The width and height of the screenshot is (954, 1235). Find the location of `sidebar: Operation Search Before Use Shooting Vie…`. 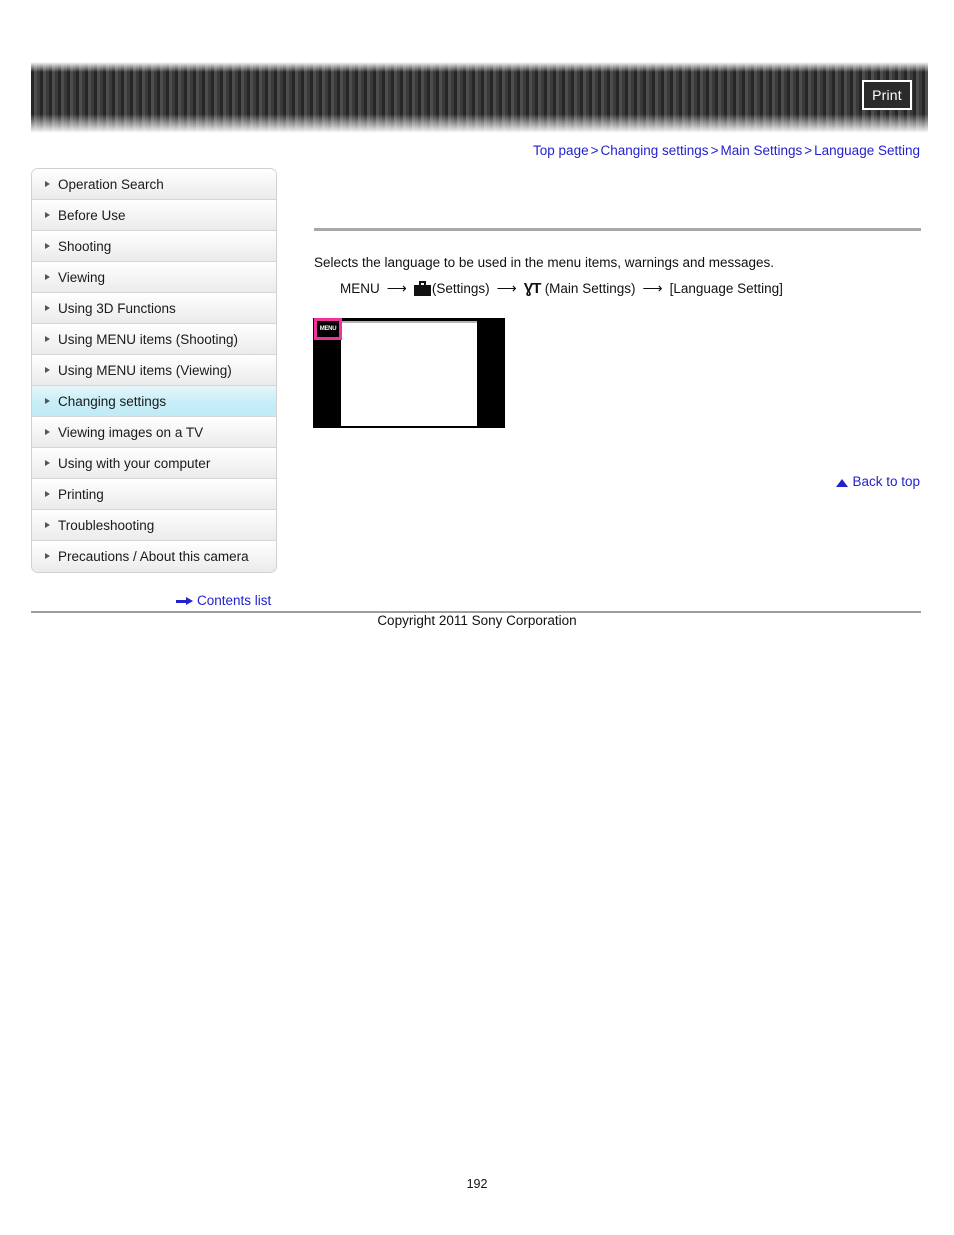

sidebar: Operation Search Before Use Shooting Vie… is located at coordinates (154, 370).